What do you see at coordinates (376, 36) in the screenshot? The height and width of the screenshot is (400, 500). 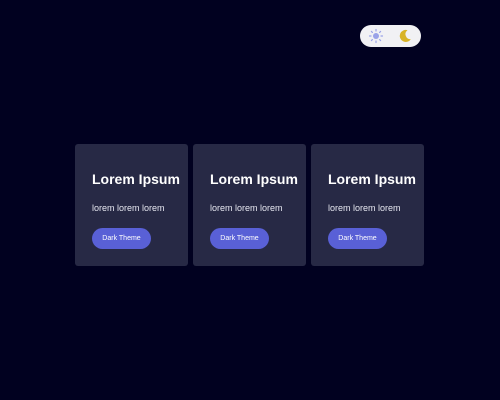 I see `sun-icon` at bounding box center [376, 36].